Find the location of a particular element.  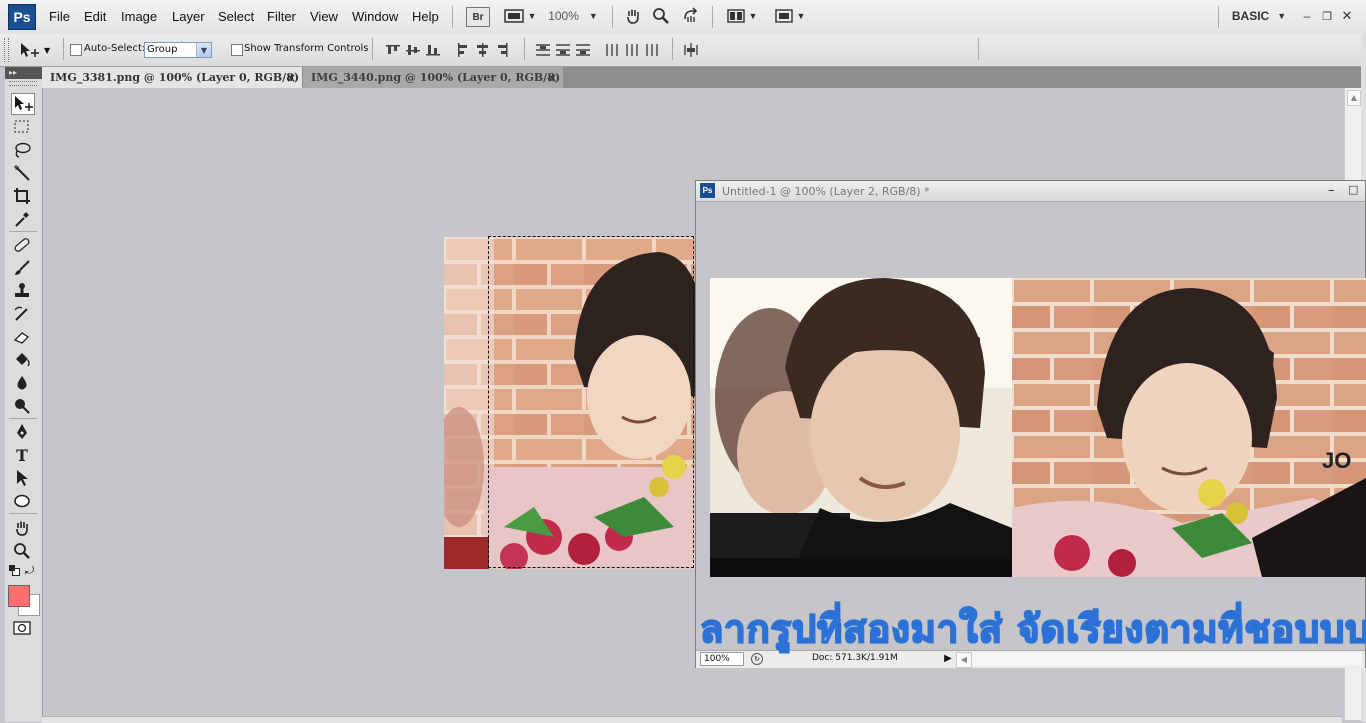

brush-icon is located at coordinates (22, 267).